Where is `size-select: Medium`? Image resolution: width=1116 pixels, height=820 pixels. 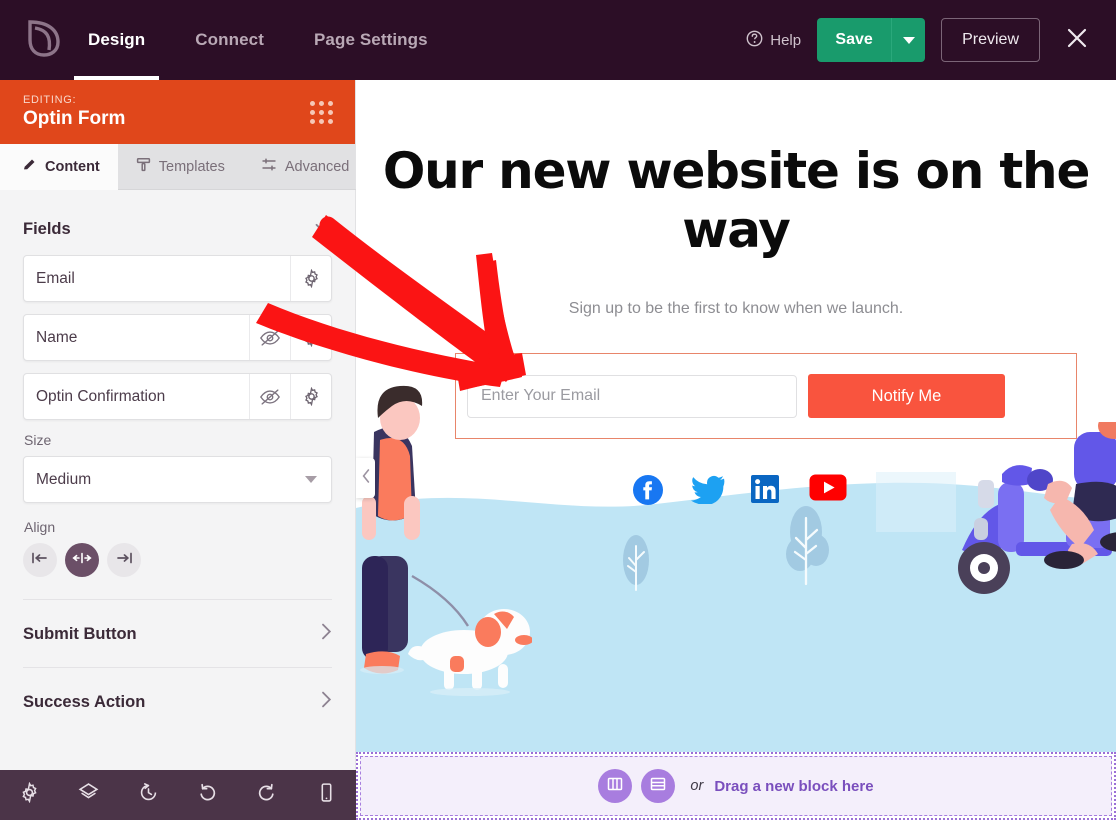
size-select: Medium is located at coordinates (177, 479).